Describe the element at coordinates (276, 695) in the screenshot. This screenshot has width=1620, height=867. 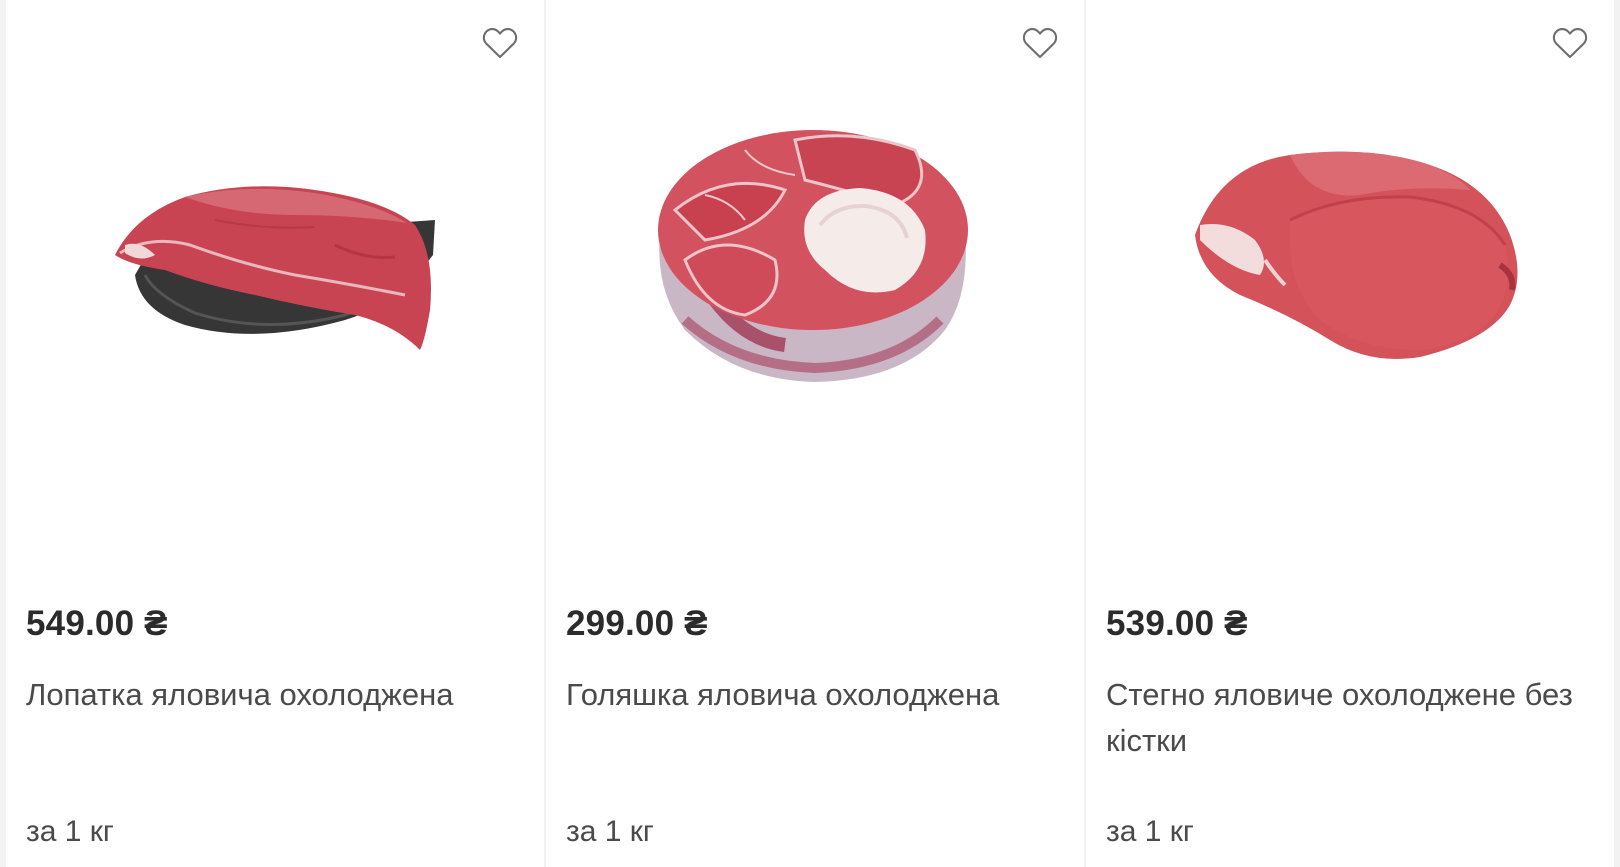
I see `product-name: Лопатка яловича охолоджена` at that location.